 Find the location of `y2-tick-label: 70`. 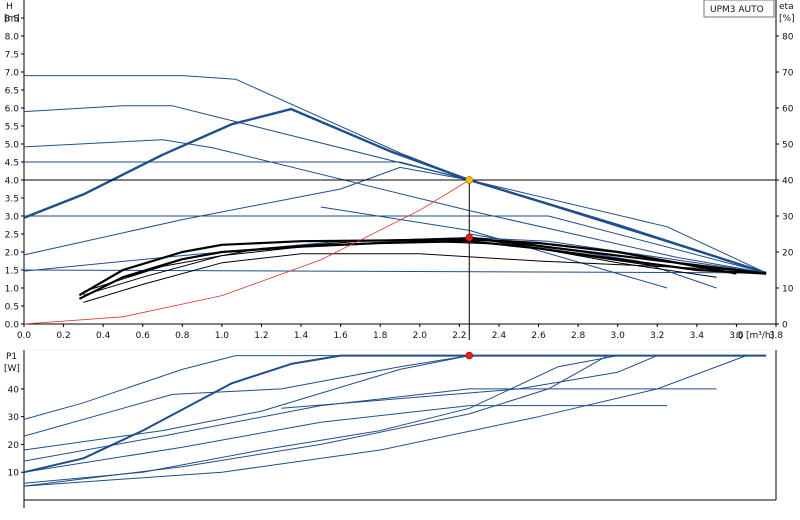

y2-tick-label: 70 is located at coordinates (788, 74).